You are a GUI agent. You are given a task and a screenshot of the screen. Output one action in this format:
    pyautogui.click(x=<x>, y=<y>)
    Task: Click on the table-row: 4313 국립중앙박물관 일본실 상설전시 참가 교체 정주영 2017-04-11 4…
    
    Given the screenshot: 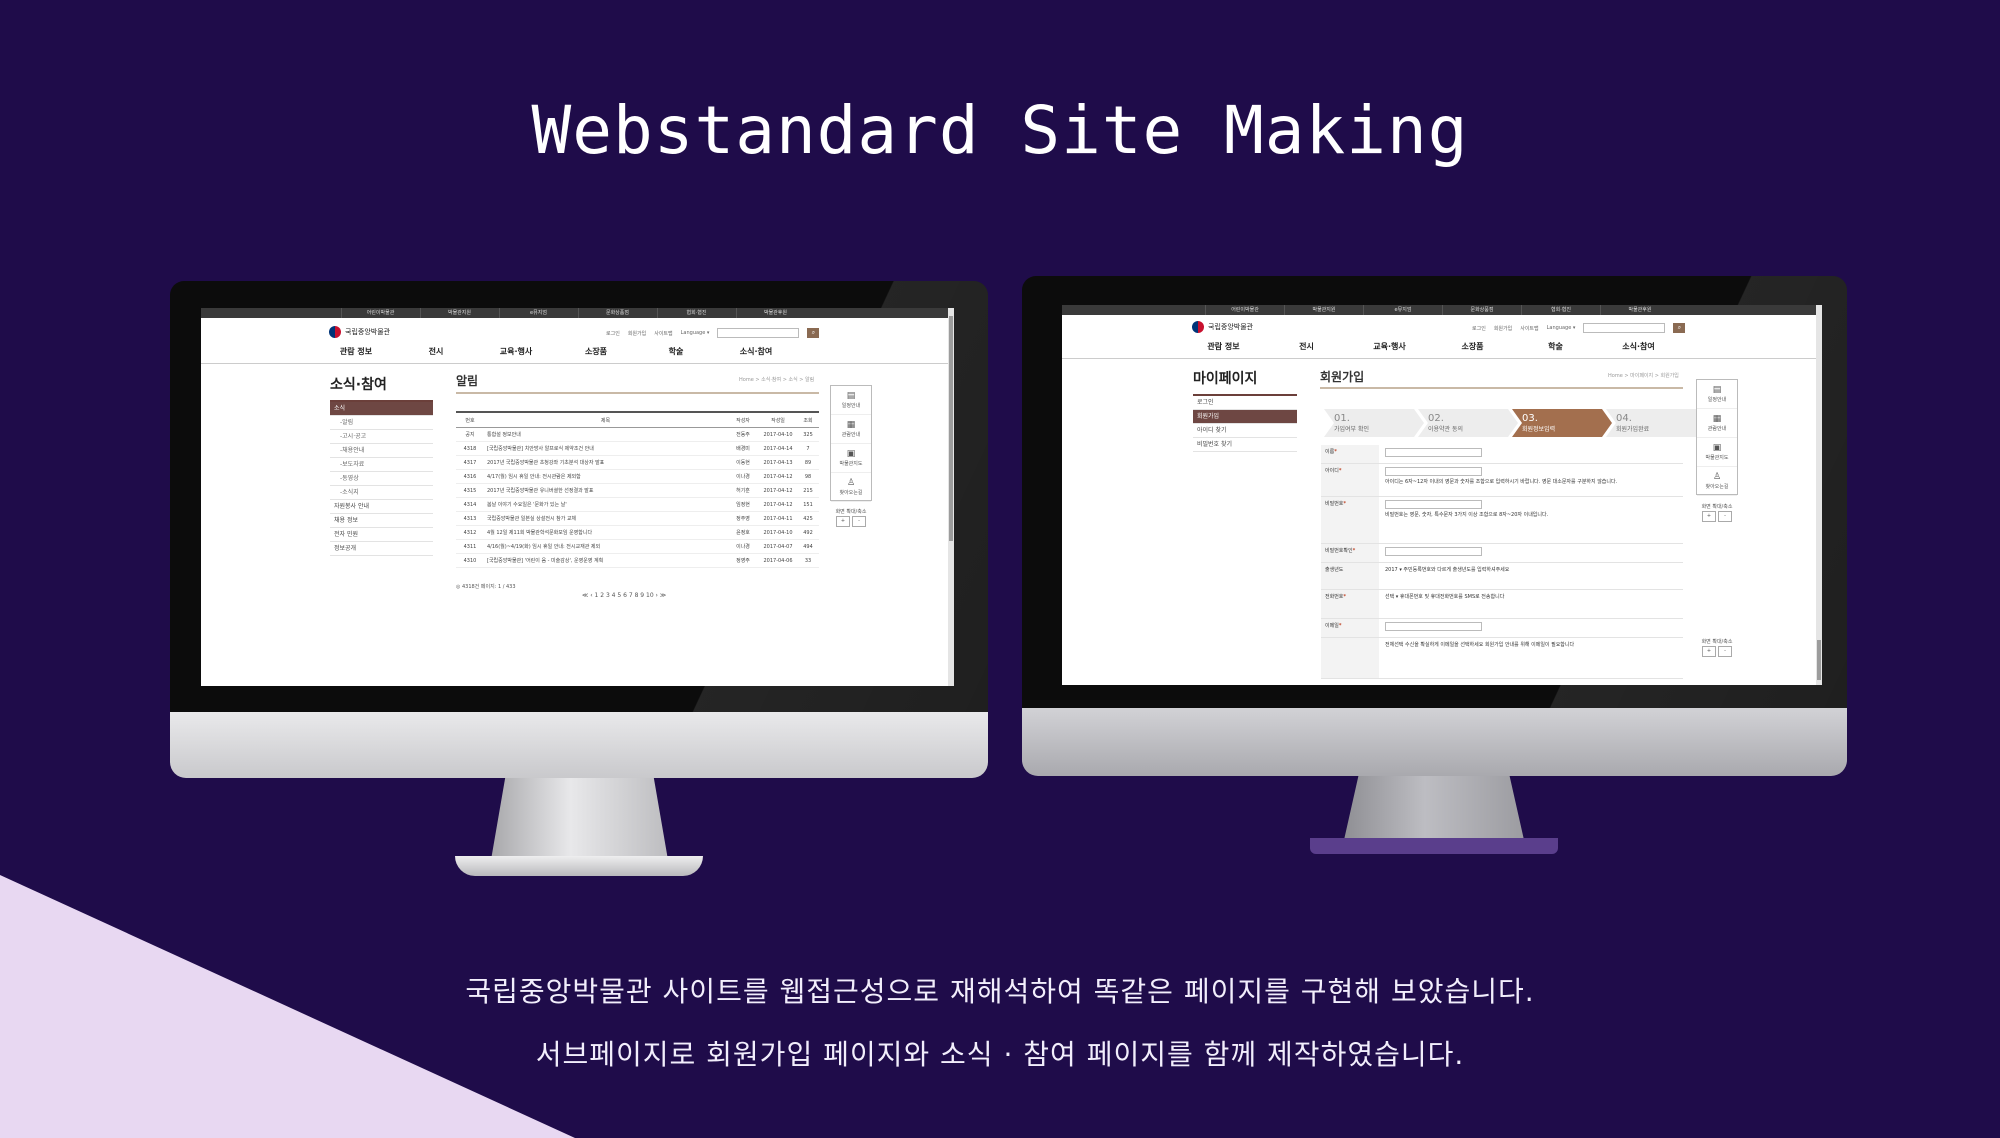 What is the action you would take?
    pyautogui.click(x=637, y=518)
    